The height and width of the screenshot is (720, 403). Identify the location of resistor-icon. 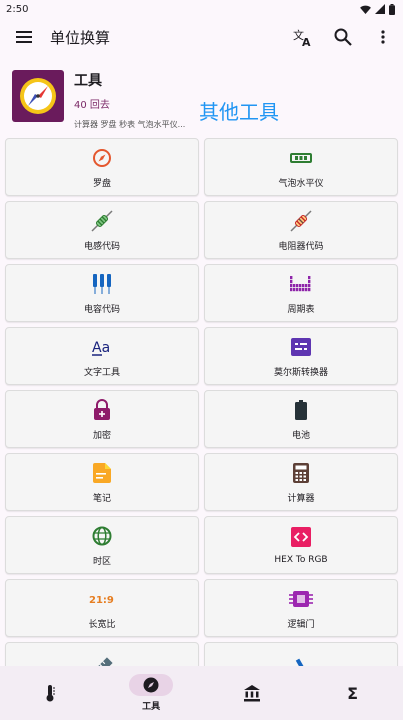
(301, 221).